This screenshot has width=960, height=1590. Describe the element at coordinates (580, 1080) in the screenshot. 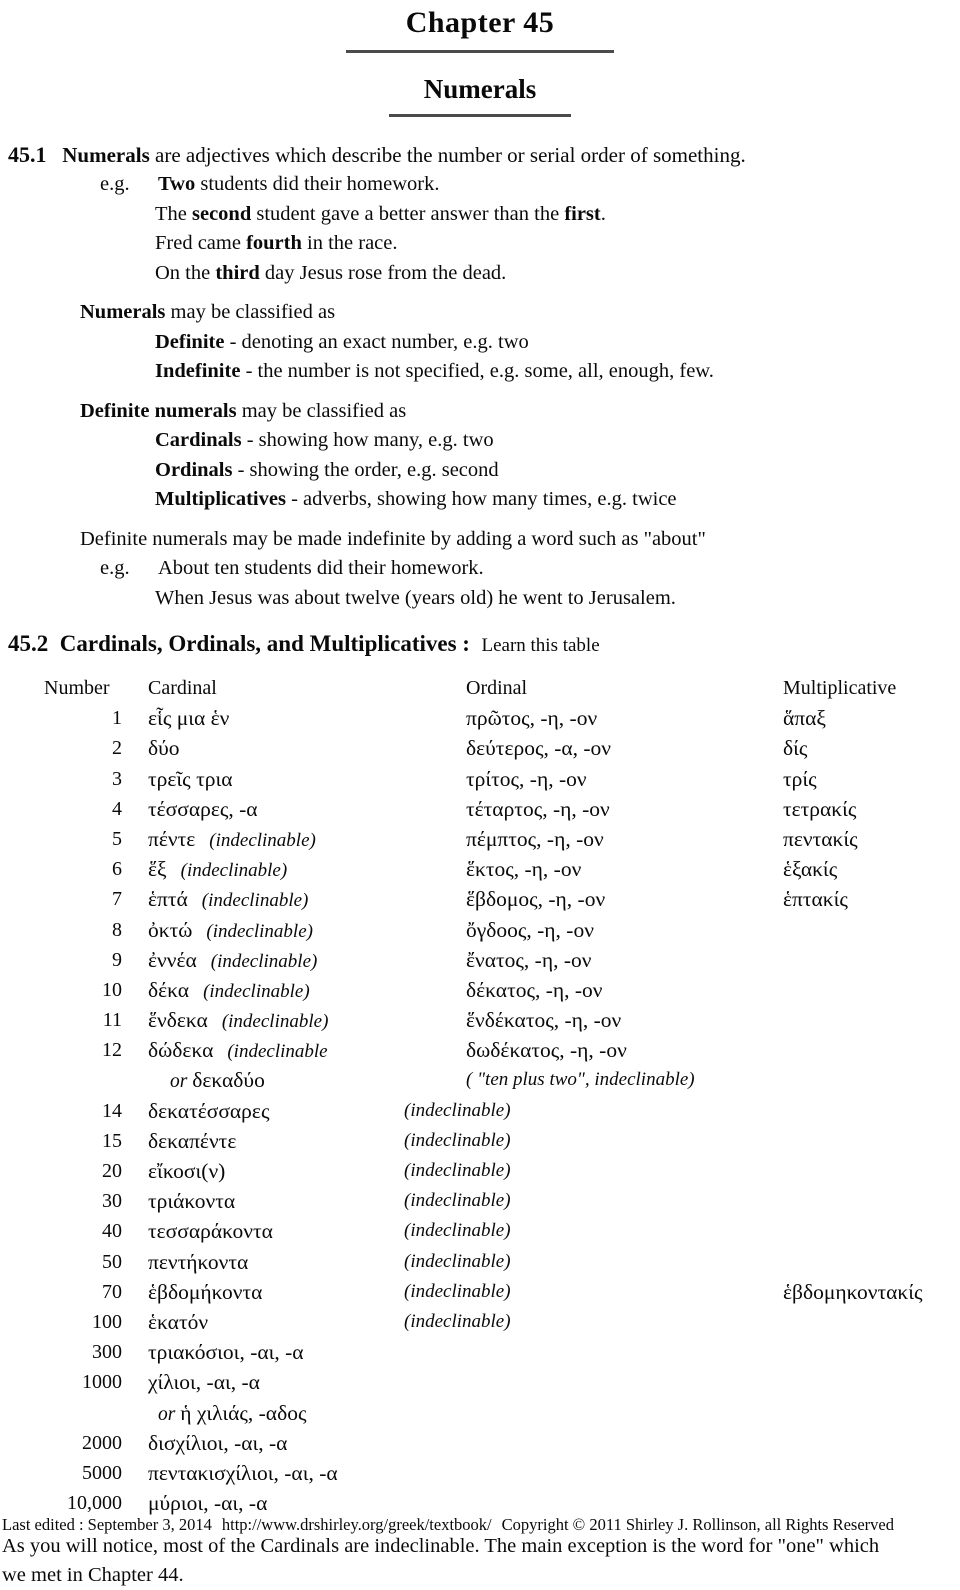

I see `cell-ordinal: ( "ten plus two", indeclinable)` at that location.